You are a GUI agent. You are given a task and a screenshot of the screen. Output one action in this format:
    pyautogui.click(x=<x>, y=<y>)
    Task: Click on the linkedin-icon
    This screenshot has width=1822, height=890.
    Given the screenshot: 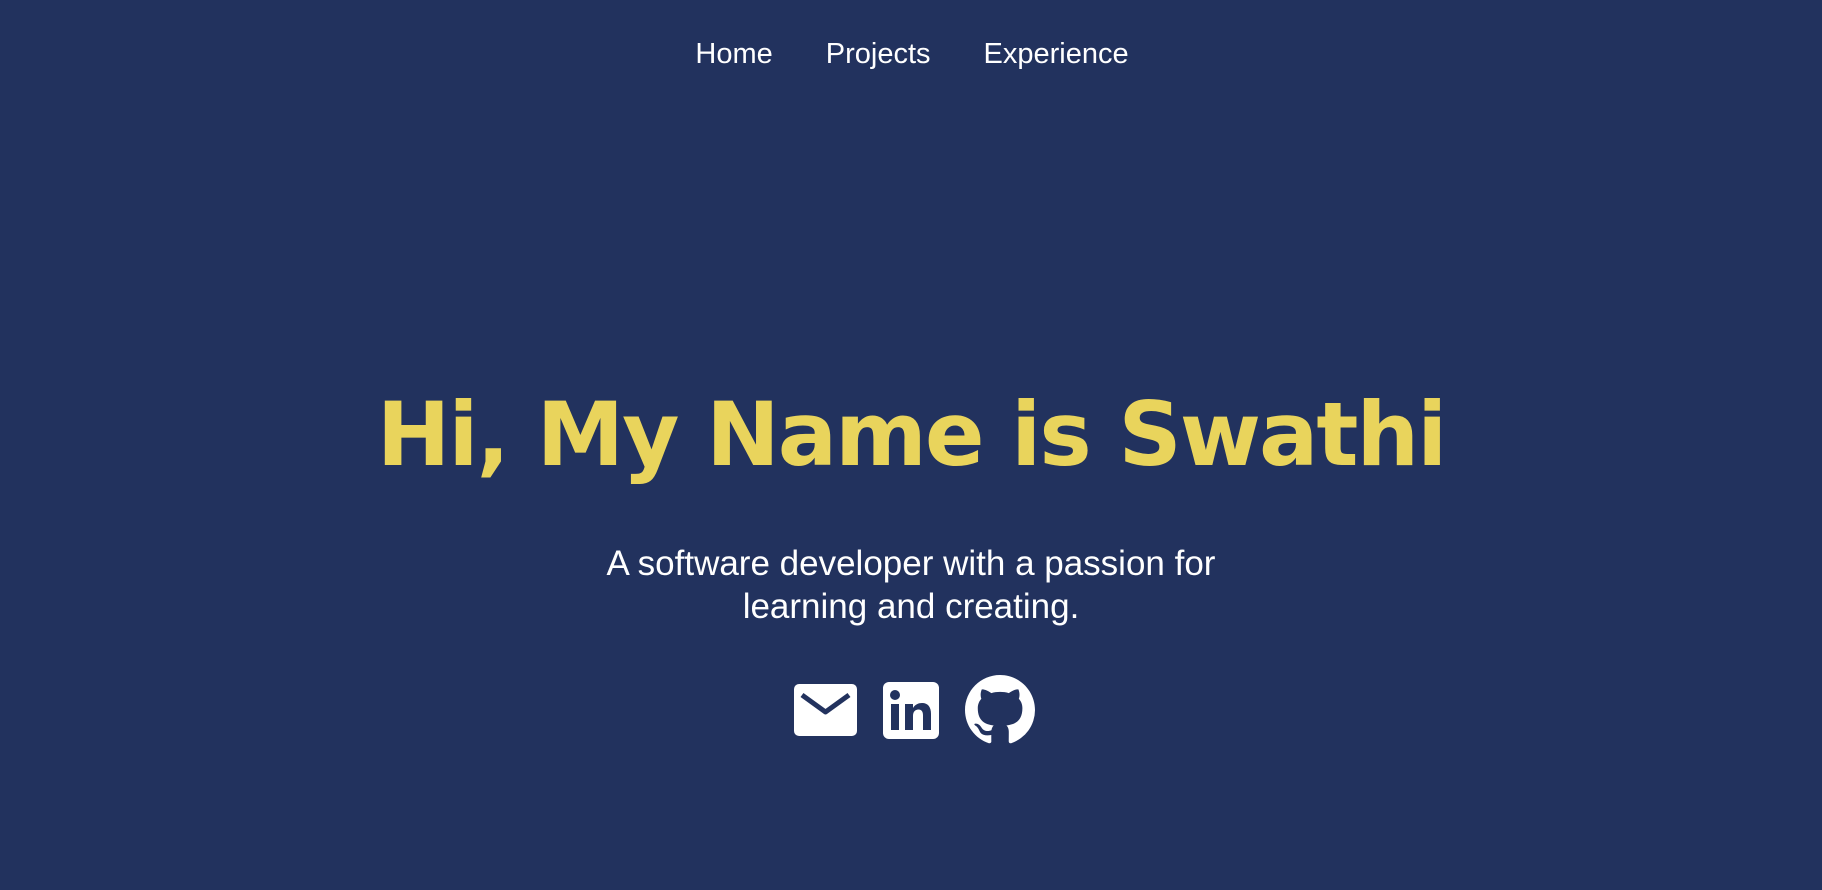 What is the action you would take?
    pyautogui.click(x=910, y=710)
    